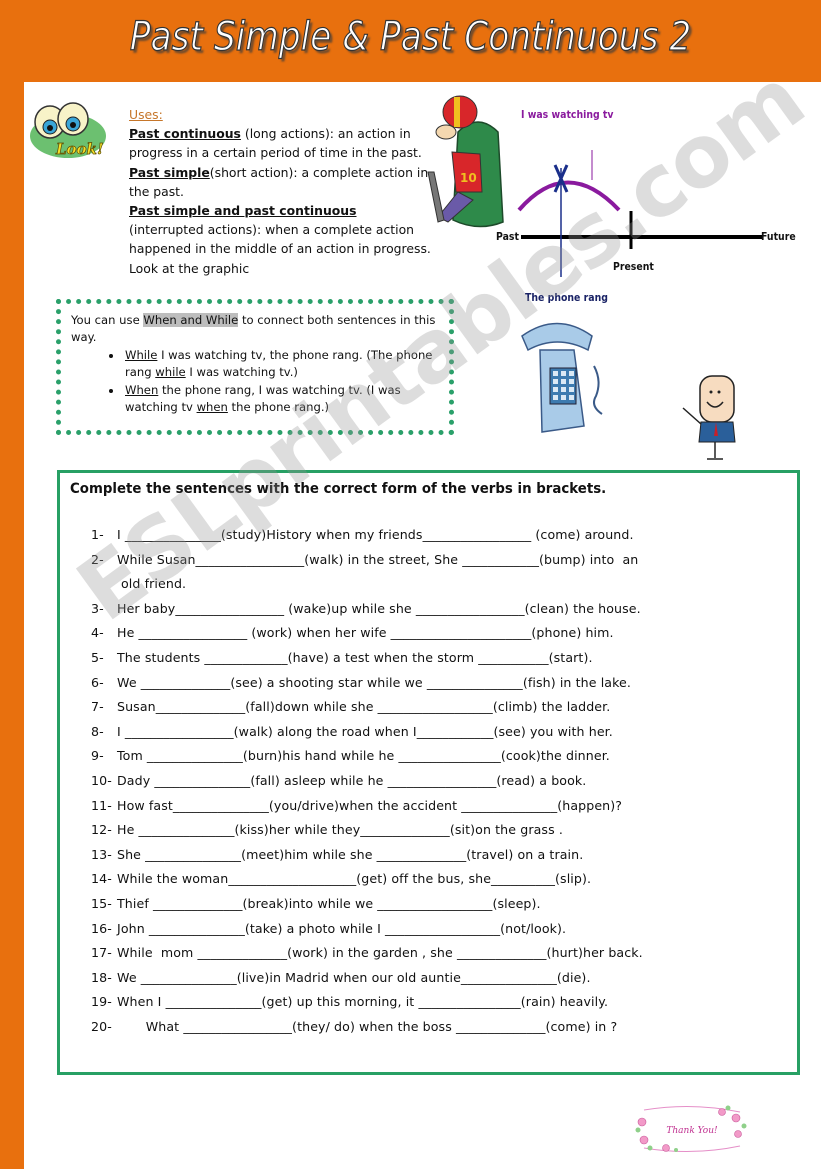  I want to click on kw-while: While, so click(141, 354).